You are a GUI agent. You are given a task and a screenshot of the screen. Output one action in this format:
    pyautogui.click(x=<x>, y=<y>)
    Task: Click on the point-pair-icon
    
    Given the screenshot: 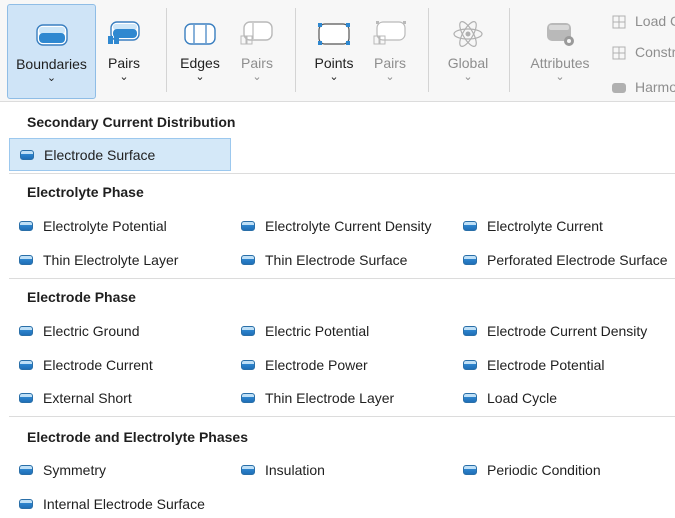 What is the action you would take?
    pyautogui.click(x=390, y=34)
    